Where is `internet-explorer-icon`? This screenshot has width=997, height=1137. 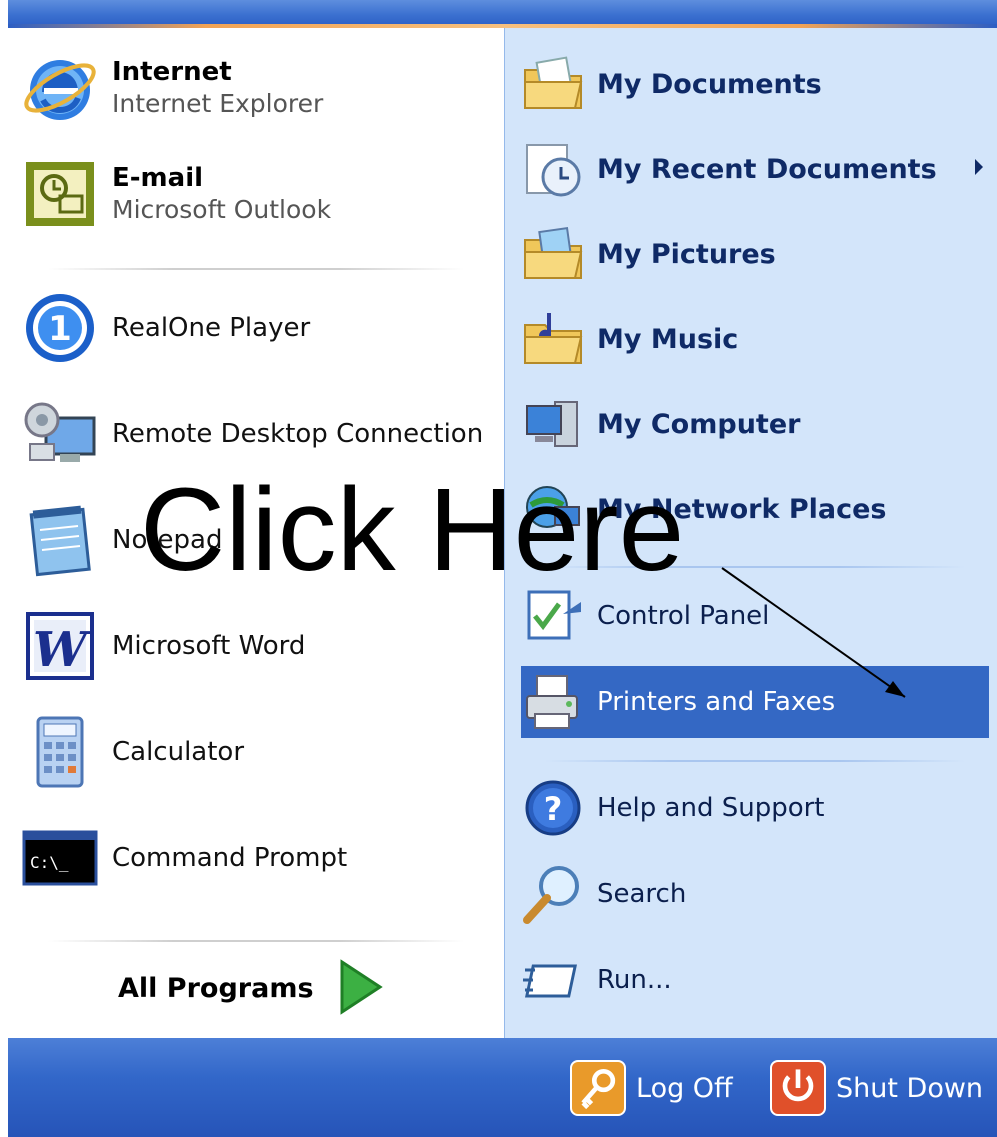 internet-explorer-icon is located at coordinates (60, 88).